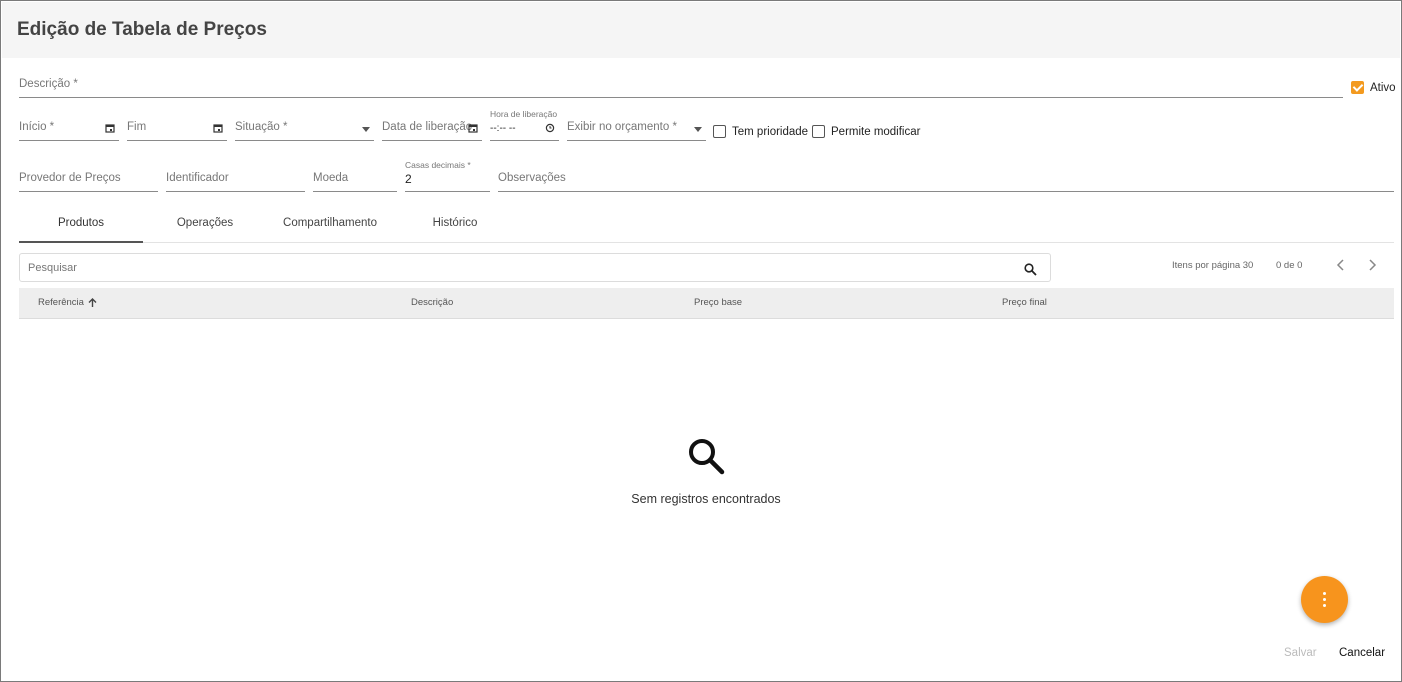 The width and height of the screenshot is (1402, 682). Describe the element at coordinates (137, 127) in the screenshot. I see `fim-label: Fim` at that location.